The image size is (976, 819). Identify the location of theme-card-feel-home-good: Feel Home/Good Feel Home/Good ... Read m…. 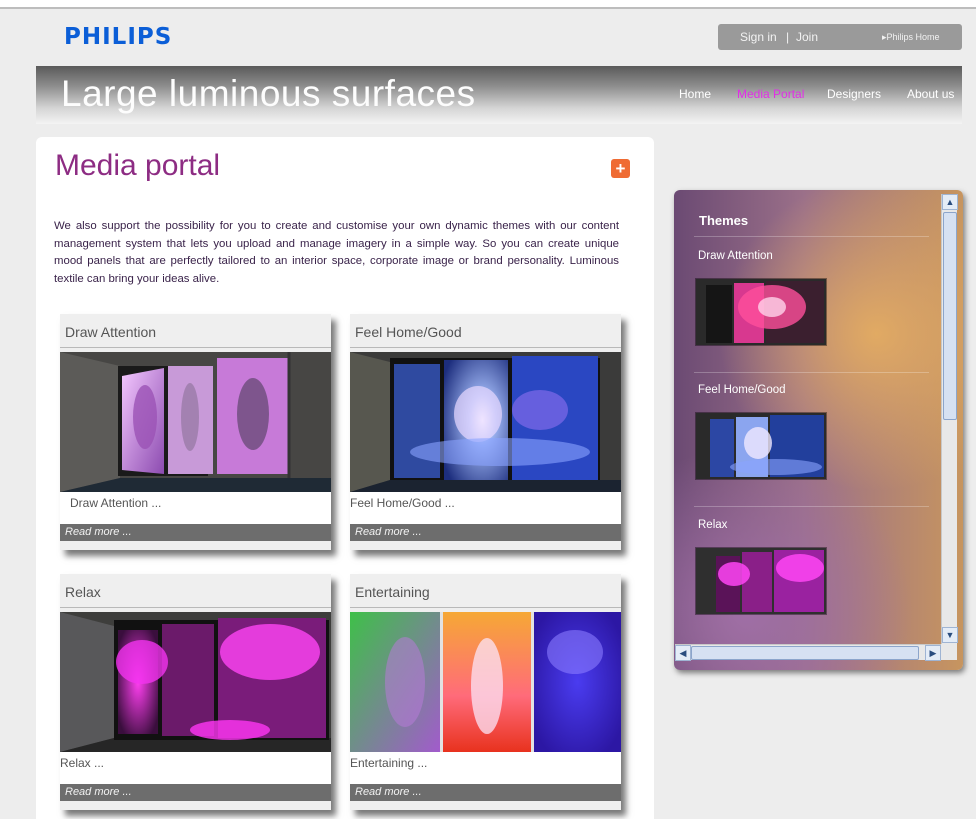
(485, 432).